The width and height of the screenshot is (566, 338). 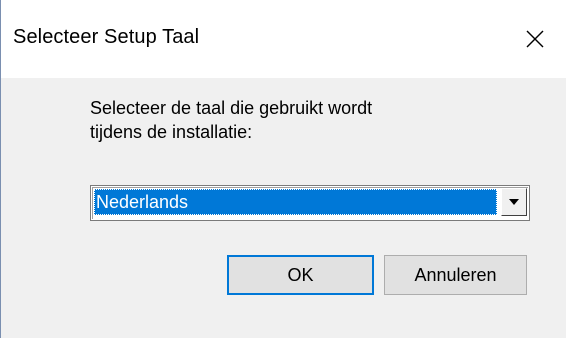 I want to click on ok-button: OK, so click(x=300, y=275).